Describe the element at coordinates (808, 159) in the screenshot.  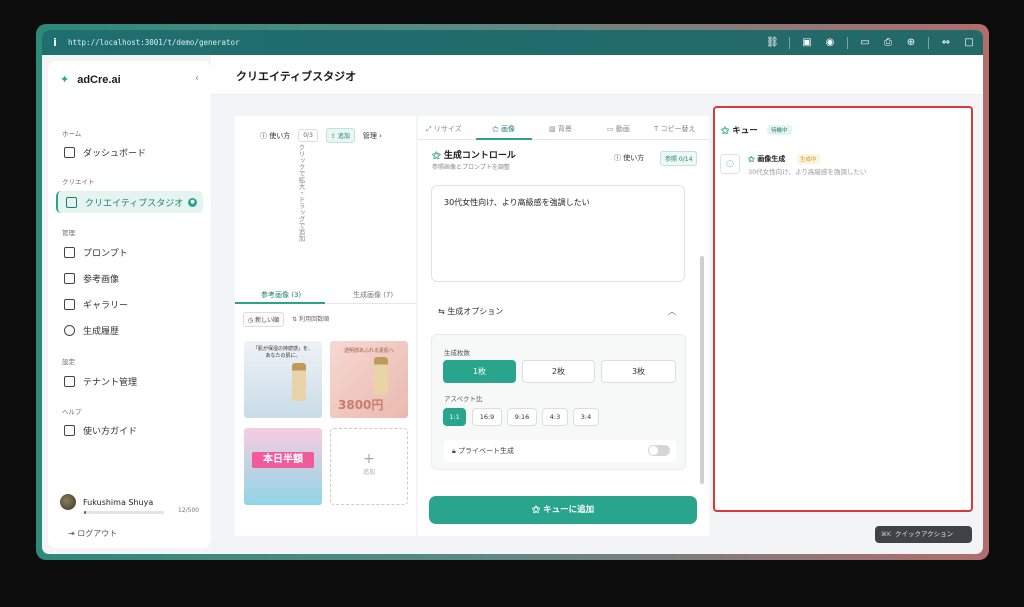
I see `queue-item-status: 生成中` at that location.